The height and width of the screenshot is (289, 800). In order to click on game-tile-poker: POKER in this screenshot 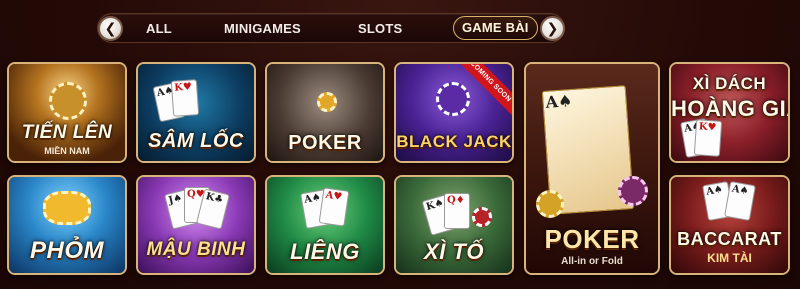, I will do `click(325, 112)`.